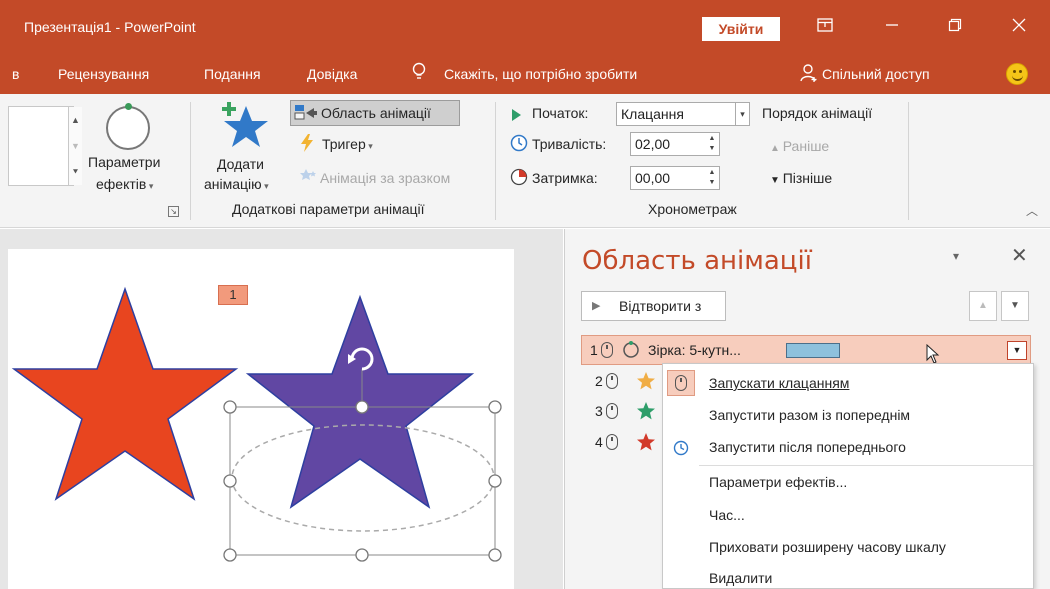 The image size is (1050, 589). What do you see at coordinates (876, 74) in the screenshot?
I see `share-button: Спільний доступ` at bounding box center [876, 74].